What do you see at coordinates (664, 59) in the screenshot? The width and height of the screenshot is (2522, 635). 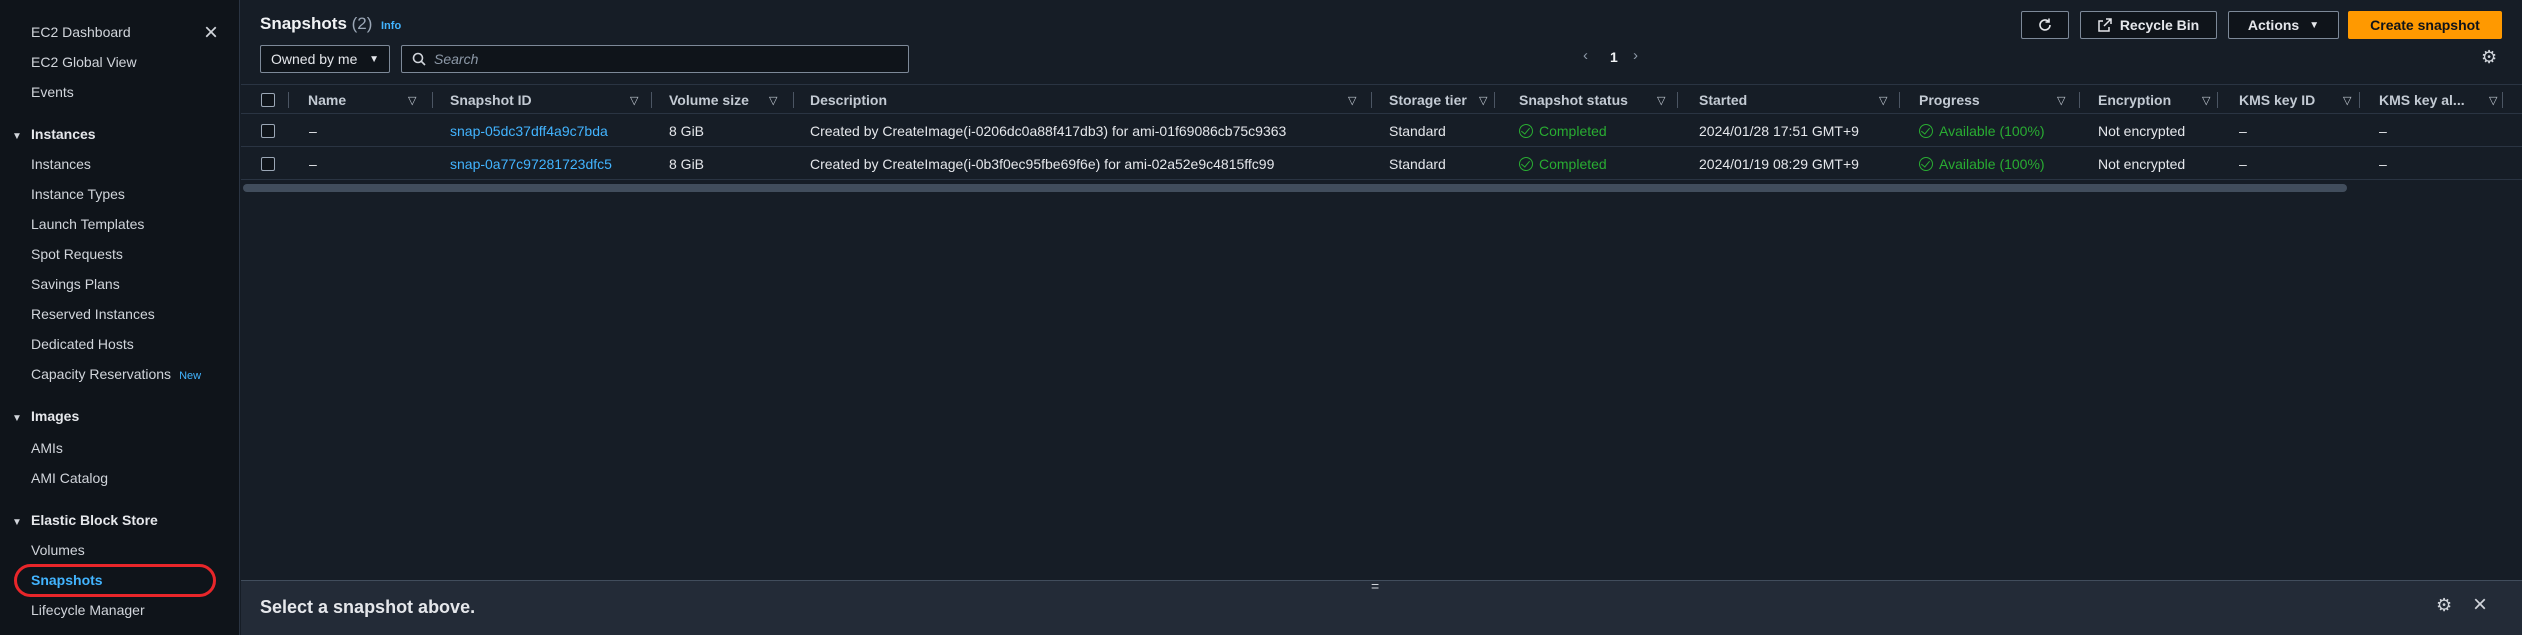 I see `search-input` at bounding box center [664, 59].